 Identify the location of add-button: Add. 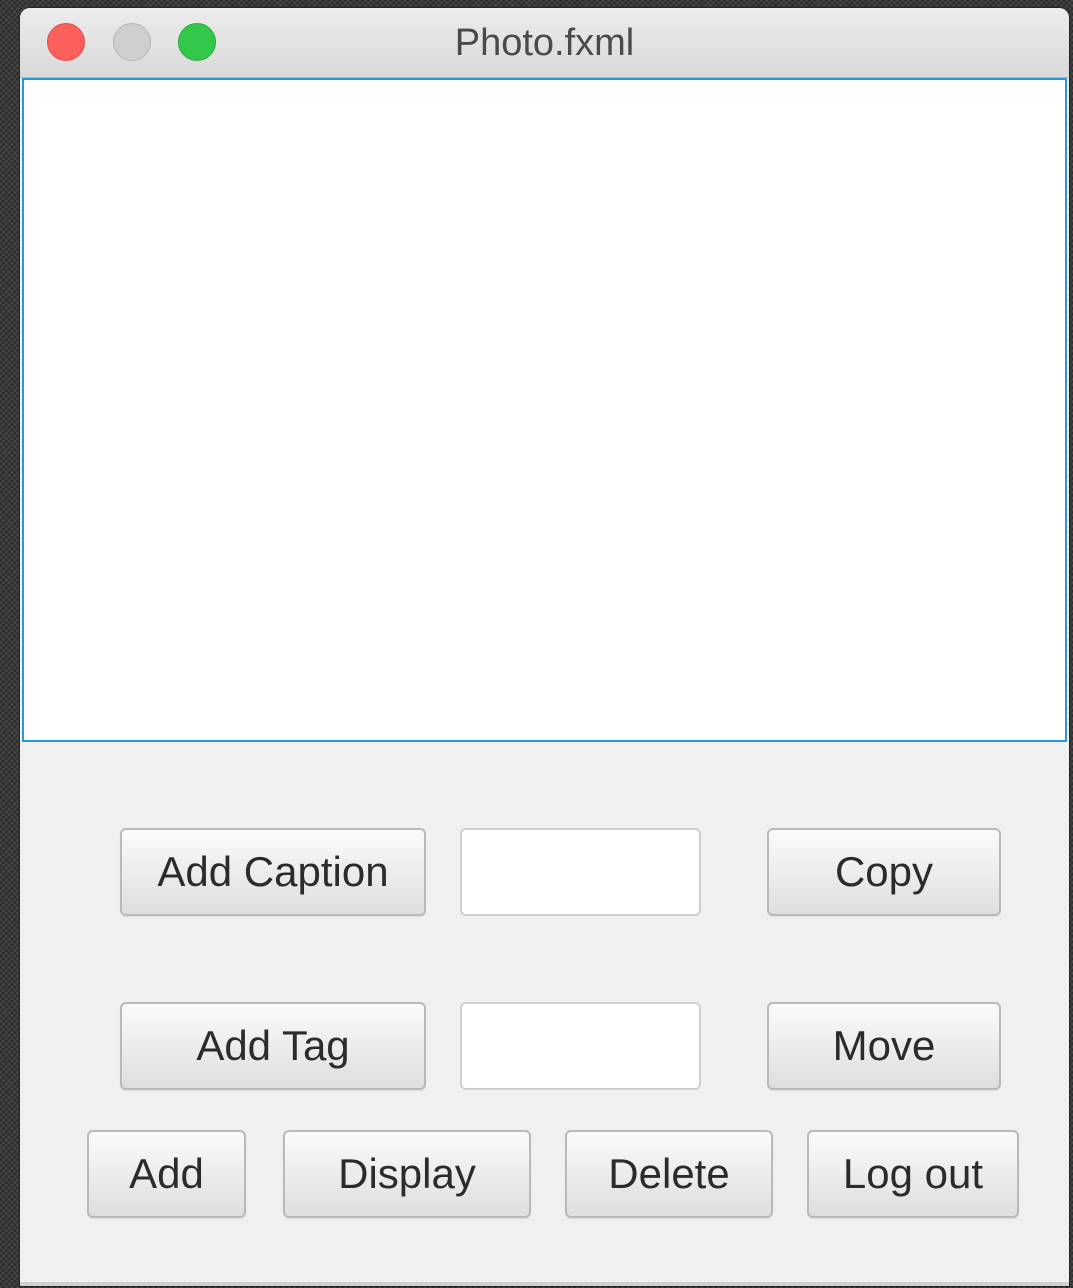
(166, 1174).